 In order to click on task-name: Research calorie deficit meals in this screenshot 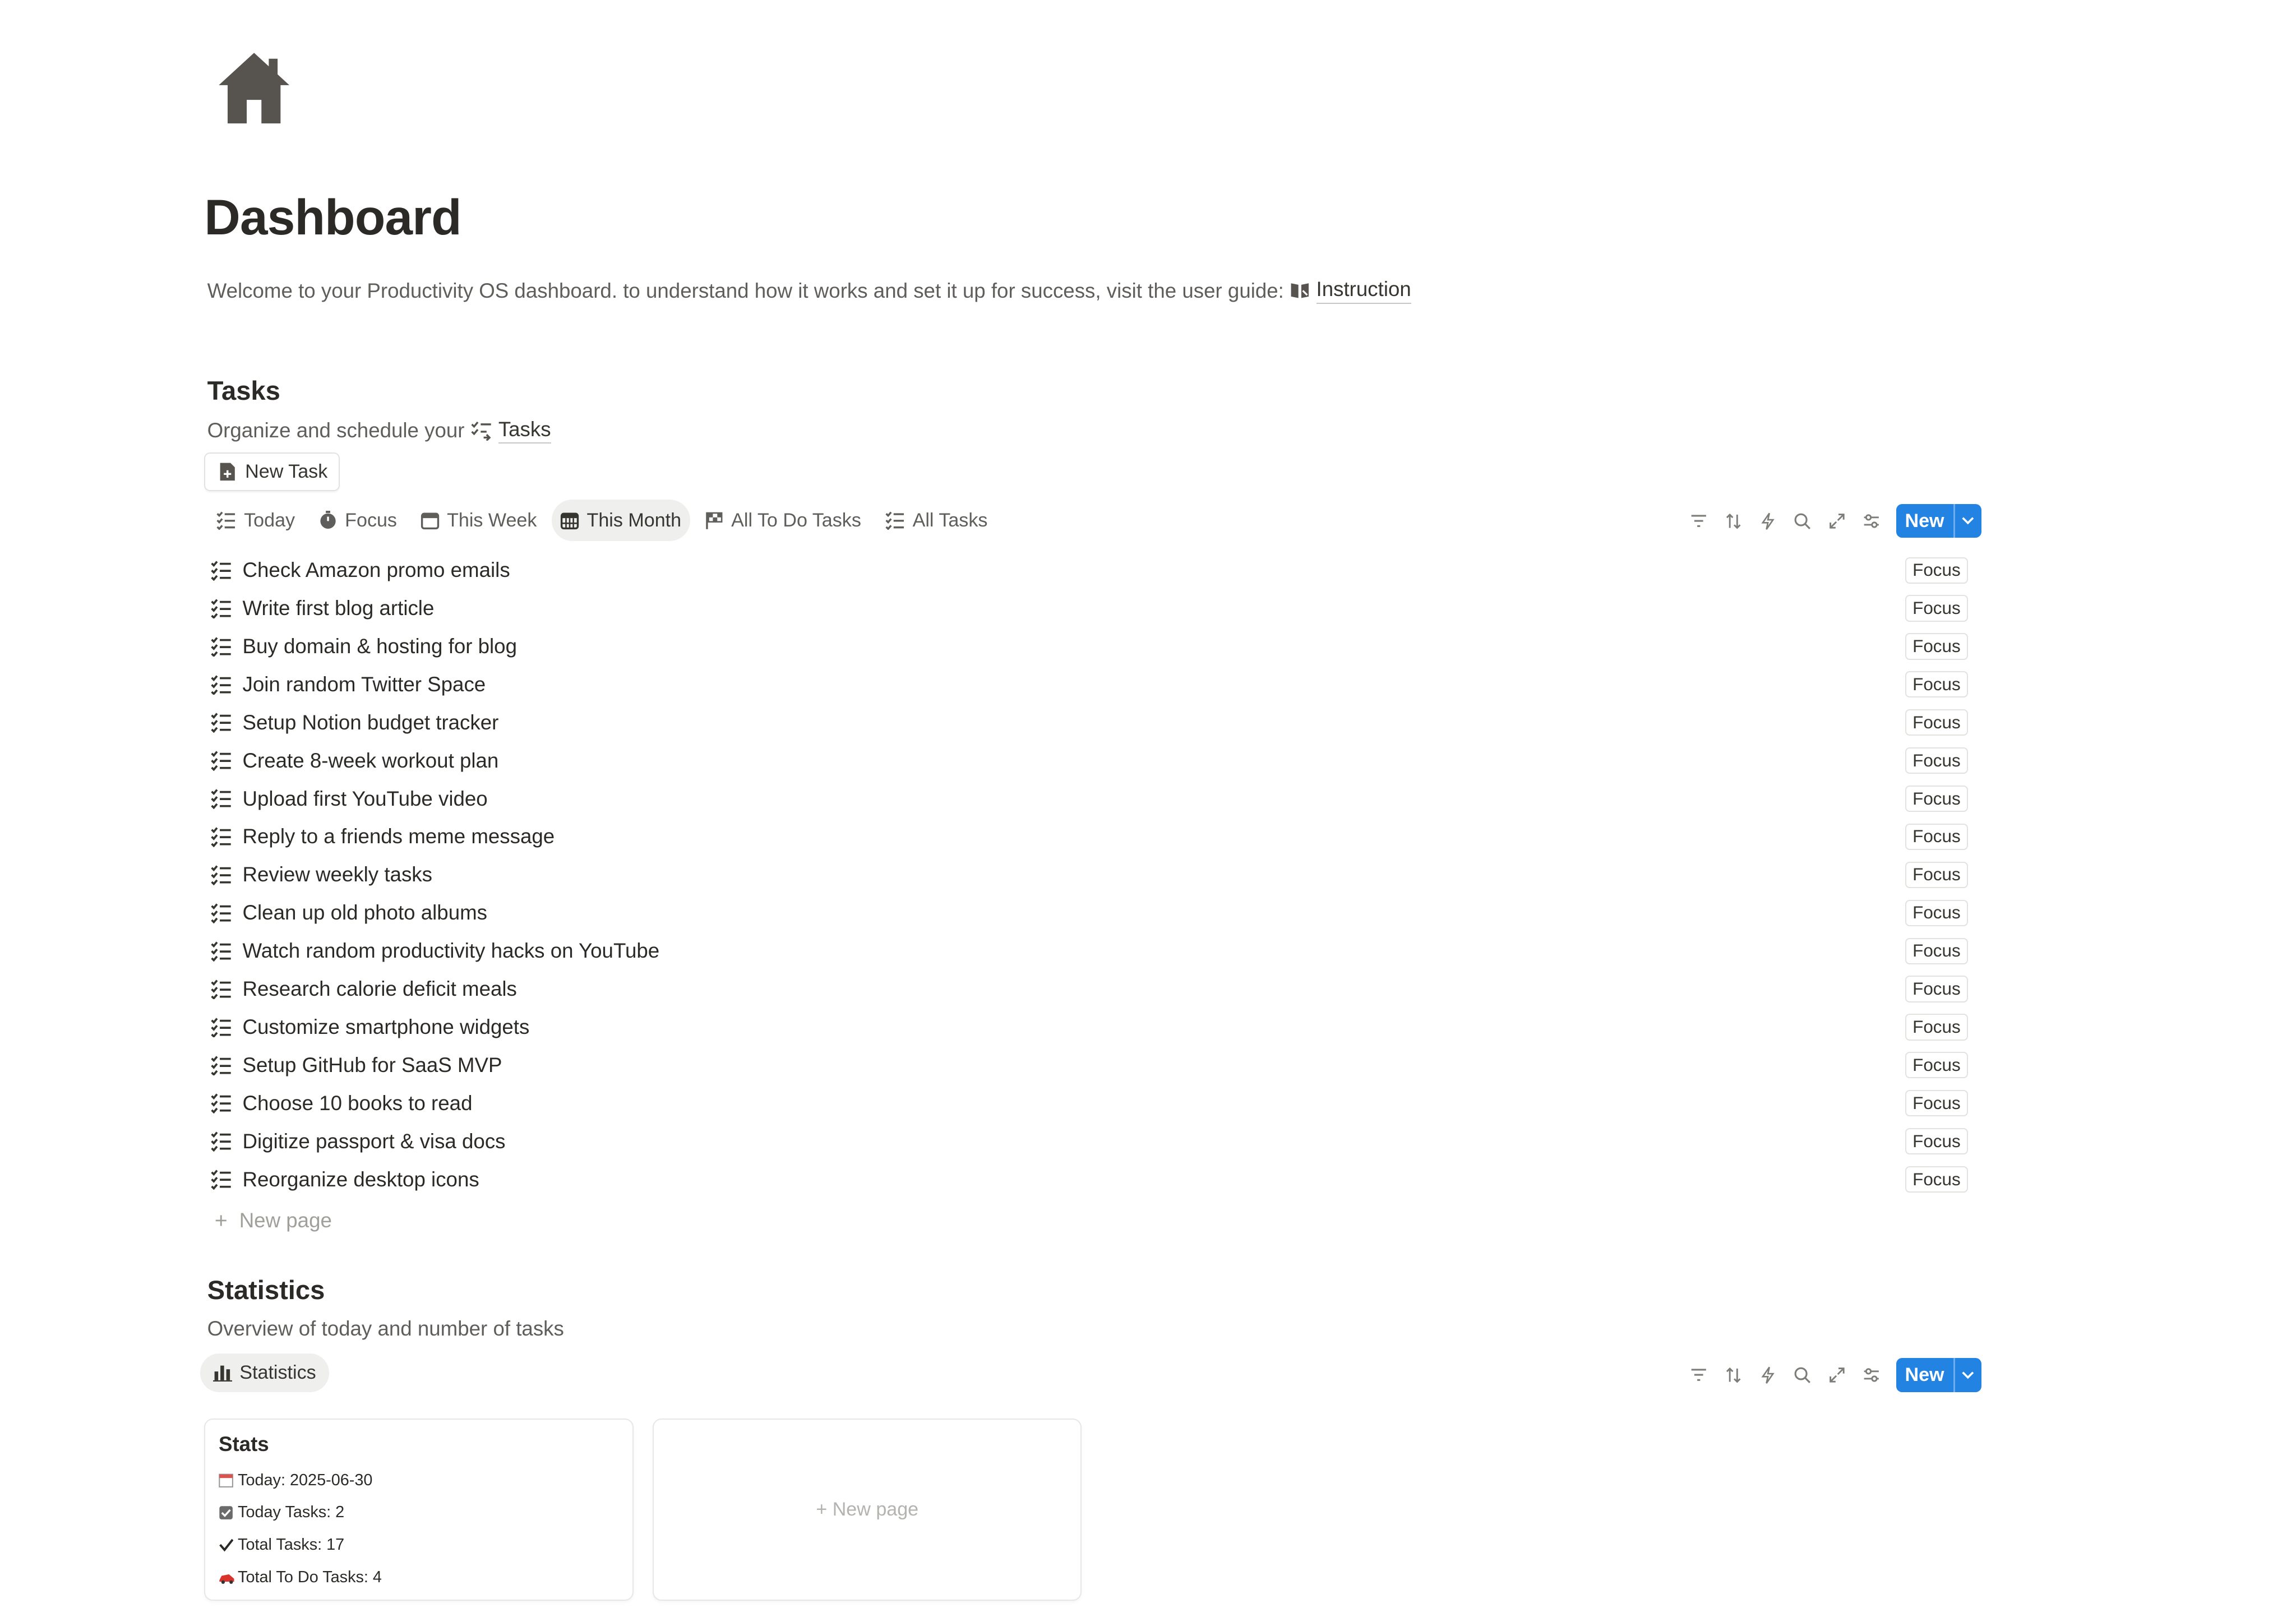, I will do `click(379, 989)`.